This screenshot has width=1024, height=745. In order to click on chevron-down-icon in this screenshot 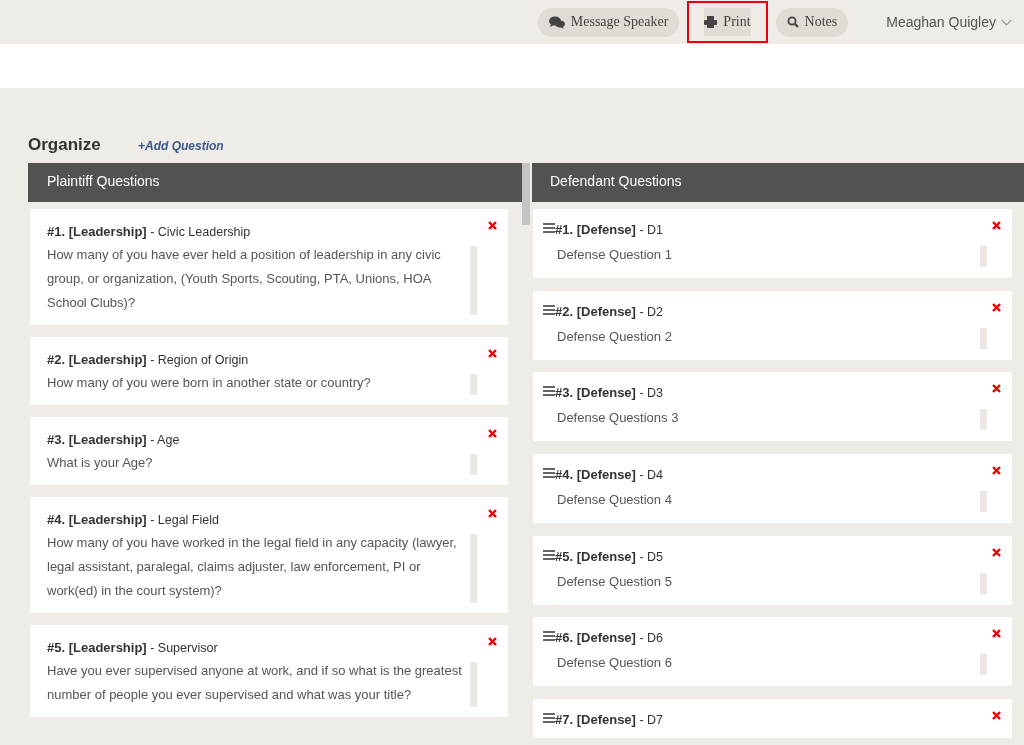, I will do `click(1006, 22)`.